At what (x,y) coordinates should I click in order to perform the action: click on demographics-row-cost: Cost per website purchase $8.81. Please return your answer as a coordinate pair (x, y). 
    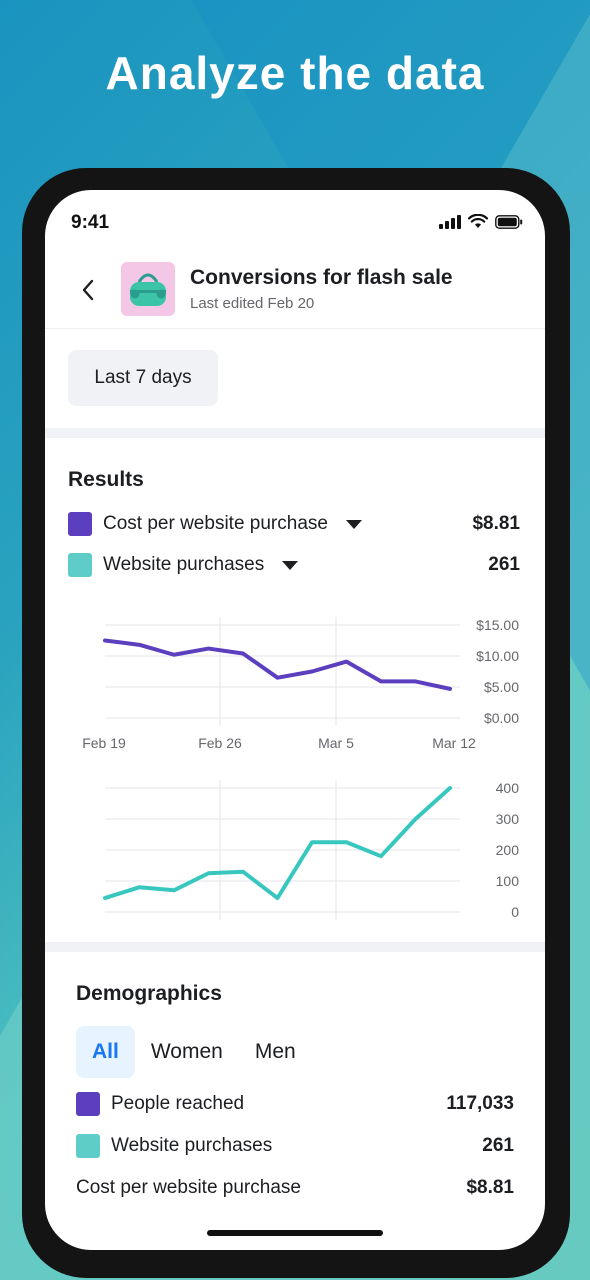
    Looking at the image, I should click on (295, 1188).